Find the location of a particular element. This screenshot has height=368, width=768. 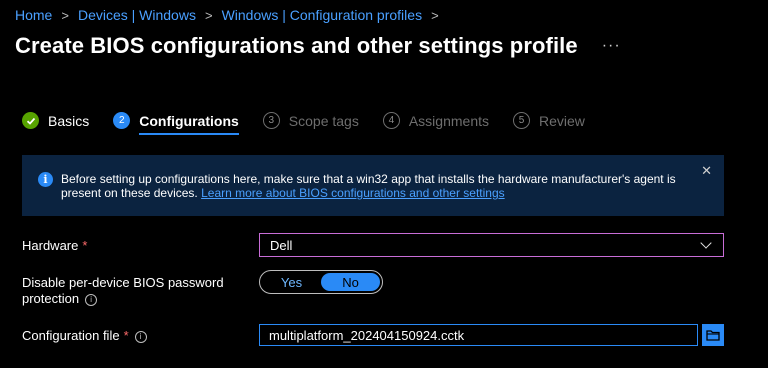

configuration-file-label: Configuration file * i is located at coordinates (84, 336).